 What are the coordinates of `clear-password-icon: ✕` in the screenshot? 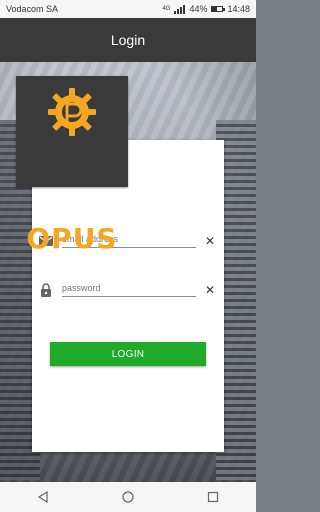 It's located at (210, 290).